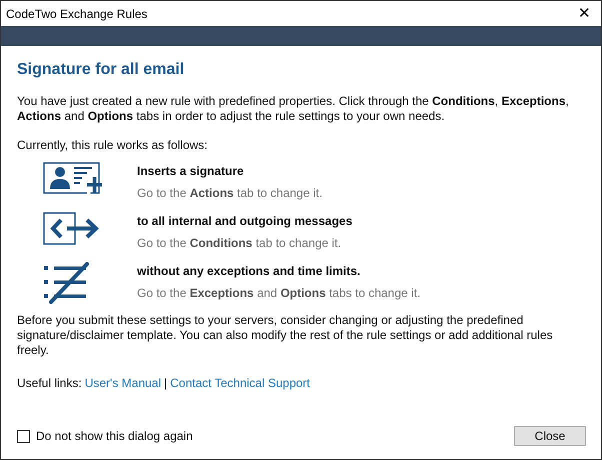  Describe the element at coordinates (112, 145) in the screenshot. I see `summary-label: Currently, this rule works as follows:` at that location.